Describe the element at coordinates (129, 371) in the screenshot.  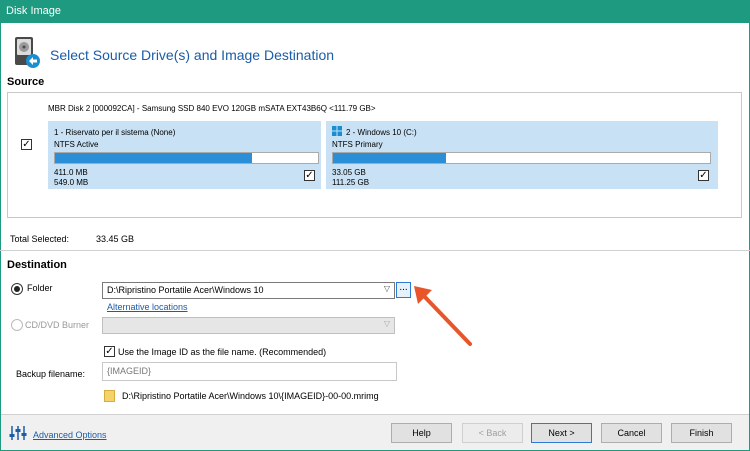
I see `backup-filename-placeholder: {IMAGEID}` at that location.